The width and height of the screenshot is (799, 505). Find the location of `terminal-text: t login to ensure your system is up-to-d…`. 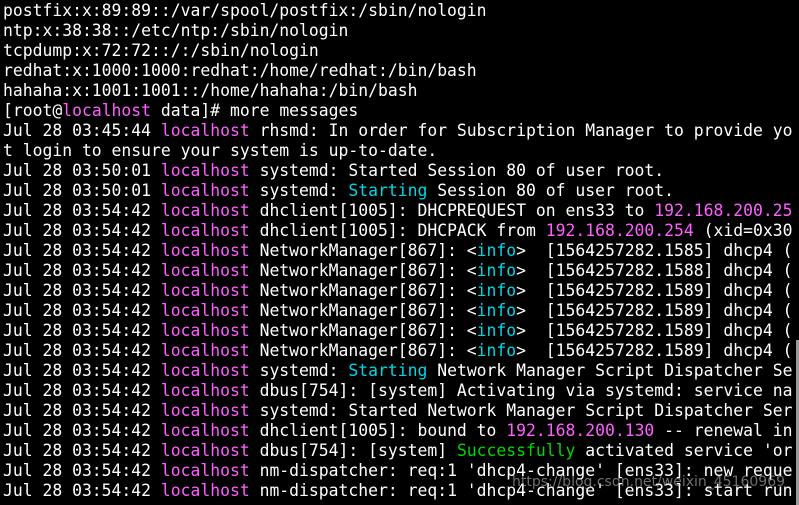

terminal-text: t login to ensure your system is up-to-d… is located at coordinates (220, 150).